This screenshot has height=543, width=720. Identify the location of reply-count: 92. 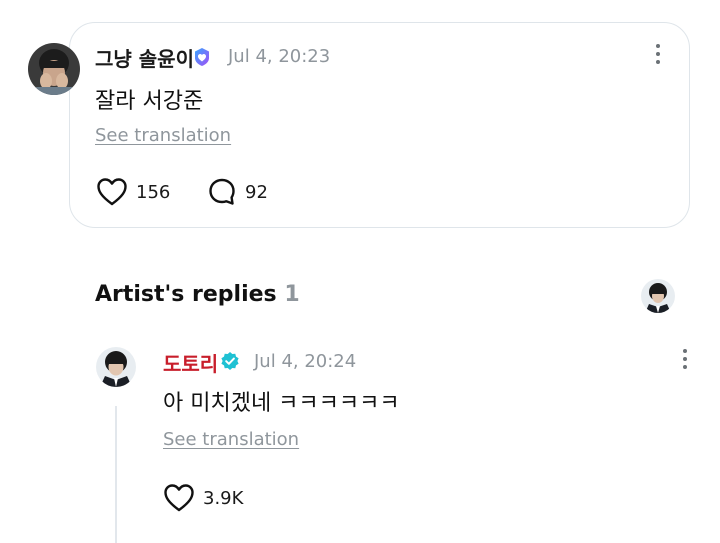
(256, 192).